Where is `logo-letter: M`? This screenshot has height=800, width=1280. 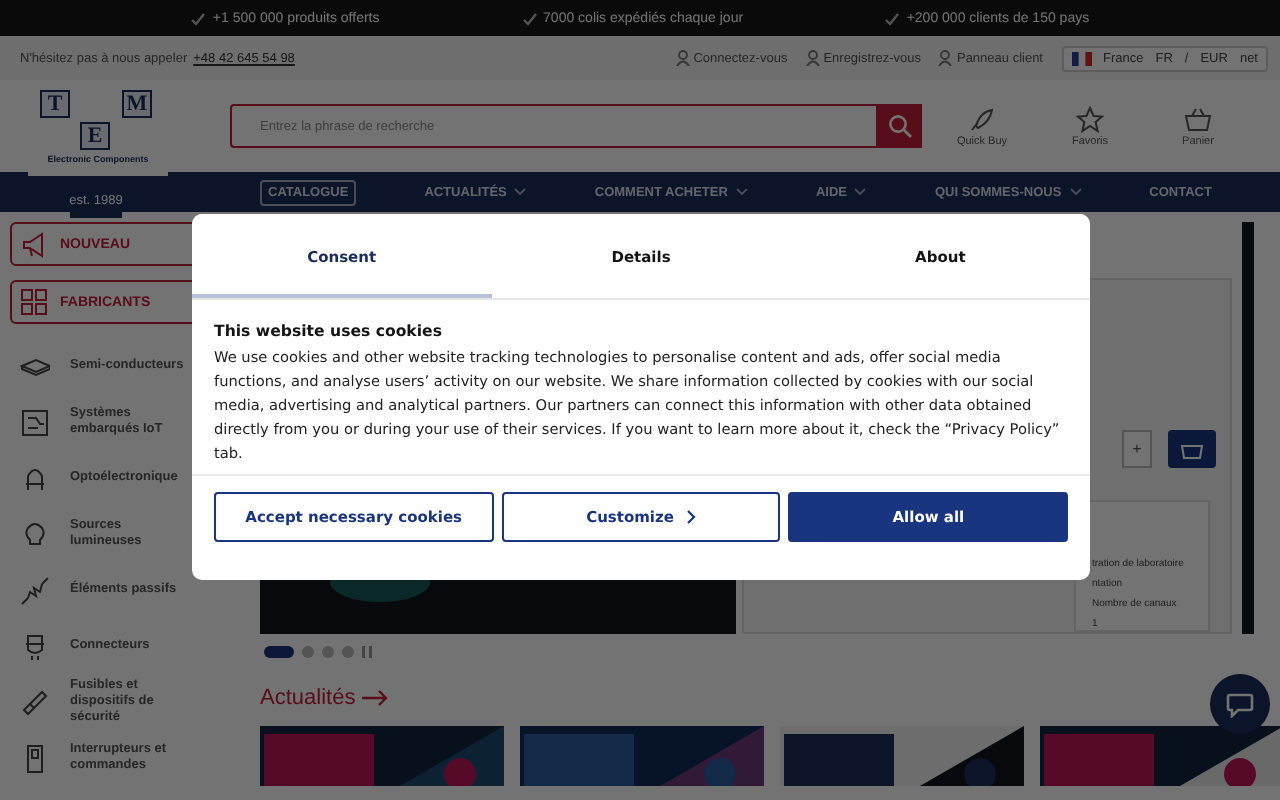 logo-letter: M is located at coordinates (137, 104).